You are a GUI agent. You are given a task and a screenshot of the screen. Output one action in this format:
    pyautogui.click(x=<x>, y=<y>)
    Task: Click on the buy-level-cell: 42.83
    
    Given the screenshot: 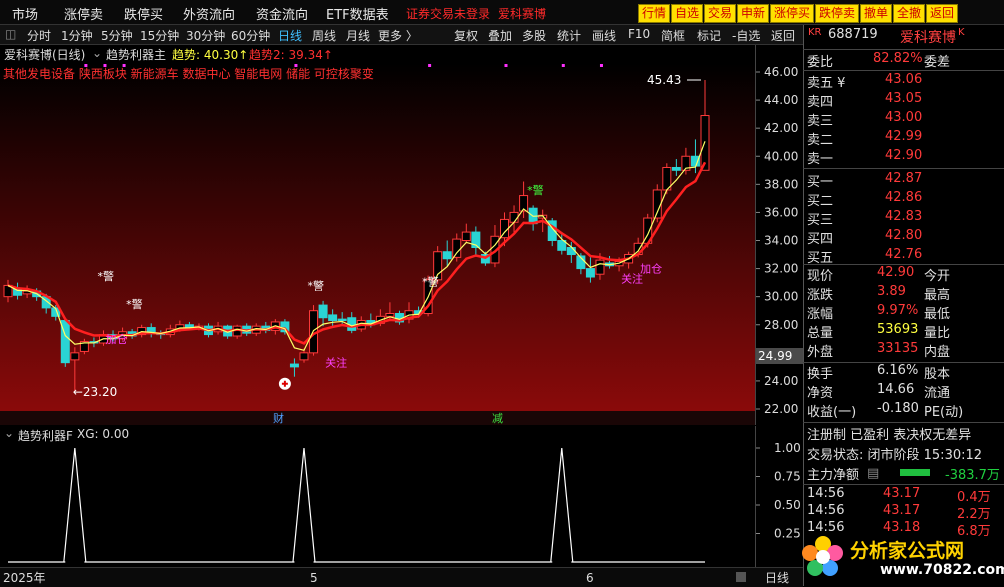 What is the action you would take?
    pyautogui.click(x=904, y=216)
    